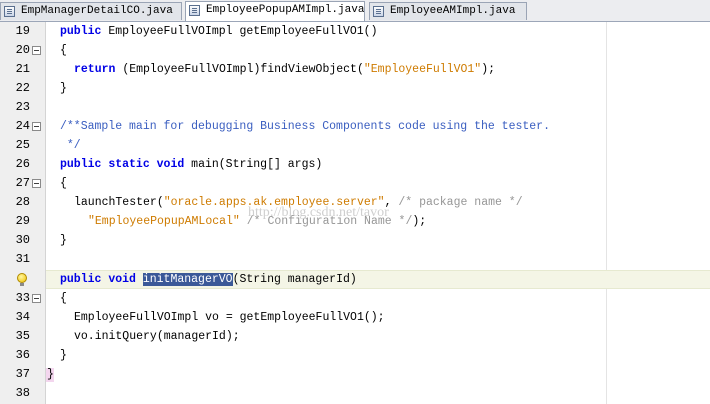 This screenshot has height=404, width=710. Describe the element at coordinates (253, 164) in the screenshot. I see `code-token: main(String[] args)` at that location.